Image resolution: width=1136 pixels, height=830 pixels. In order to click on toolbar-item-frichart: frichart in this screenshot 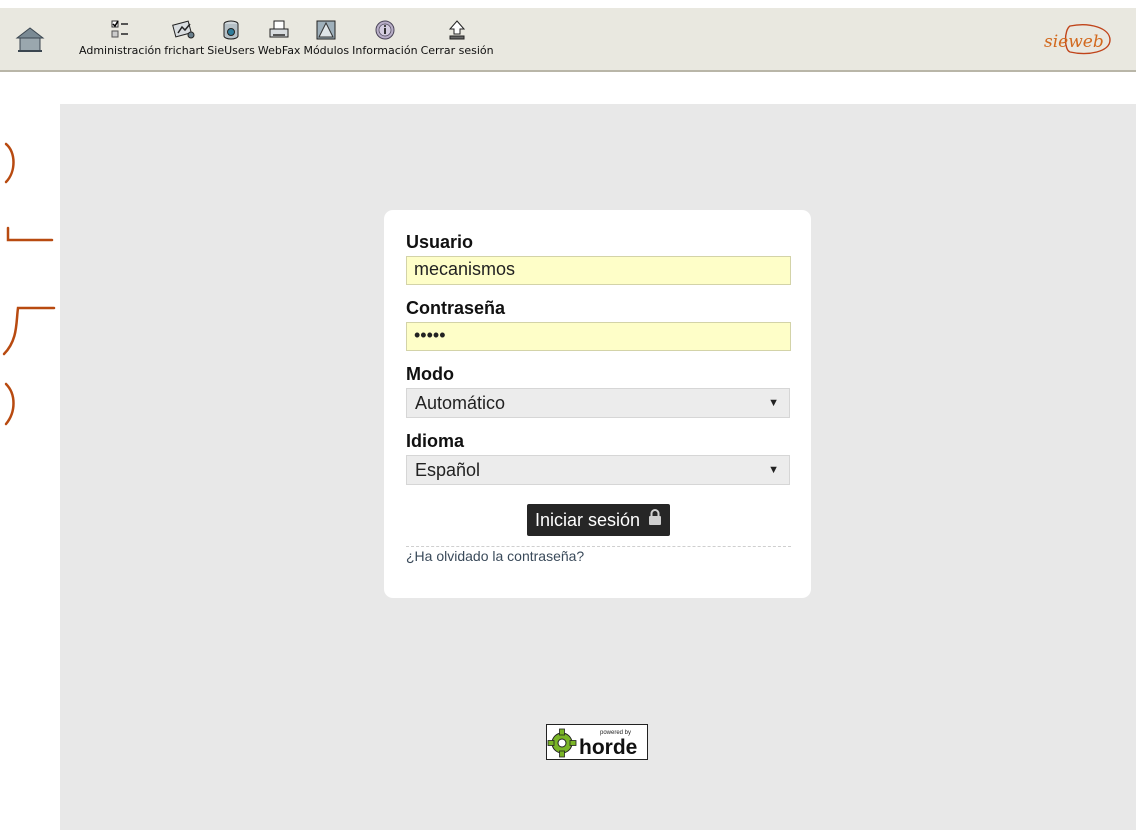, I will do `click(184, 37)`.